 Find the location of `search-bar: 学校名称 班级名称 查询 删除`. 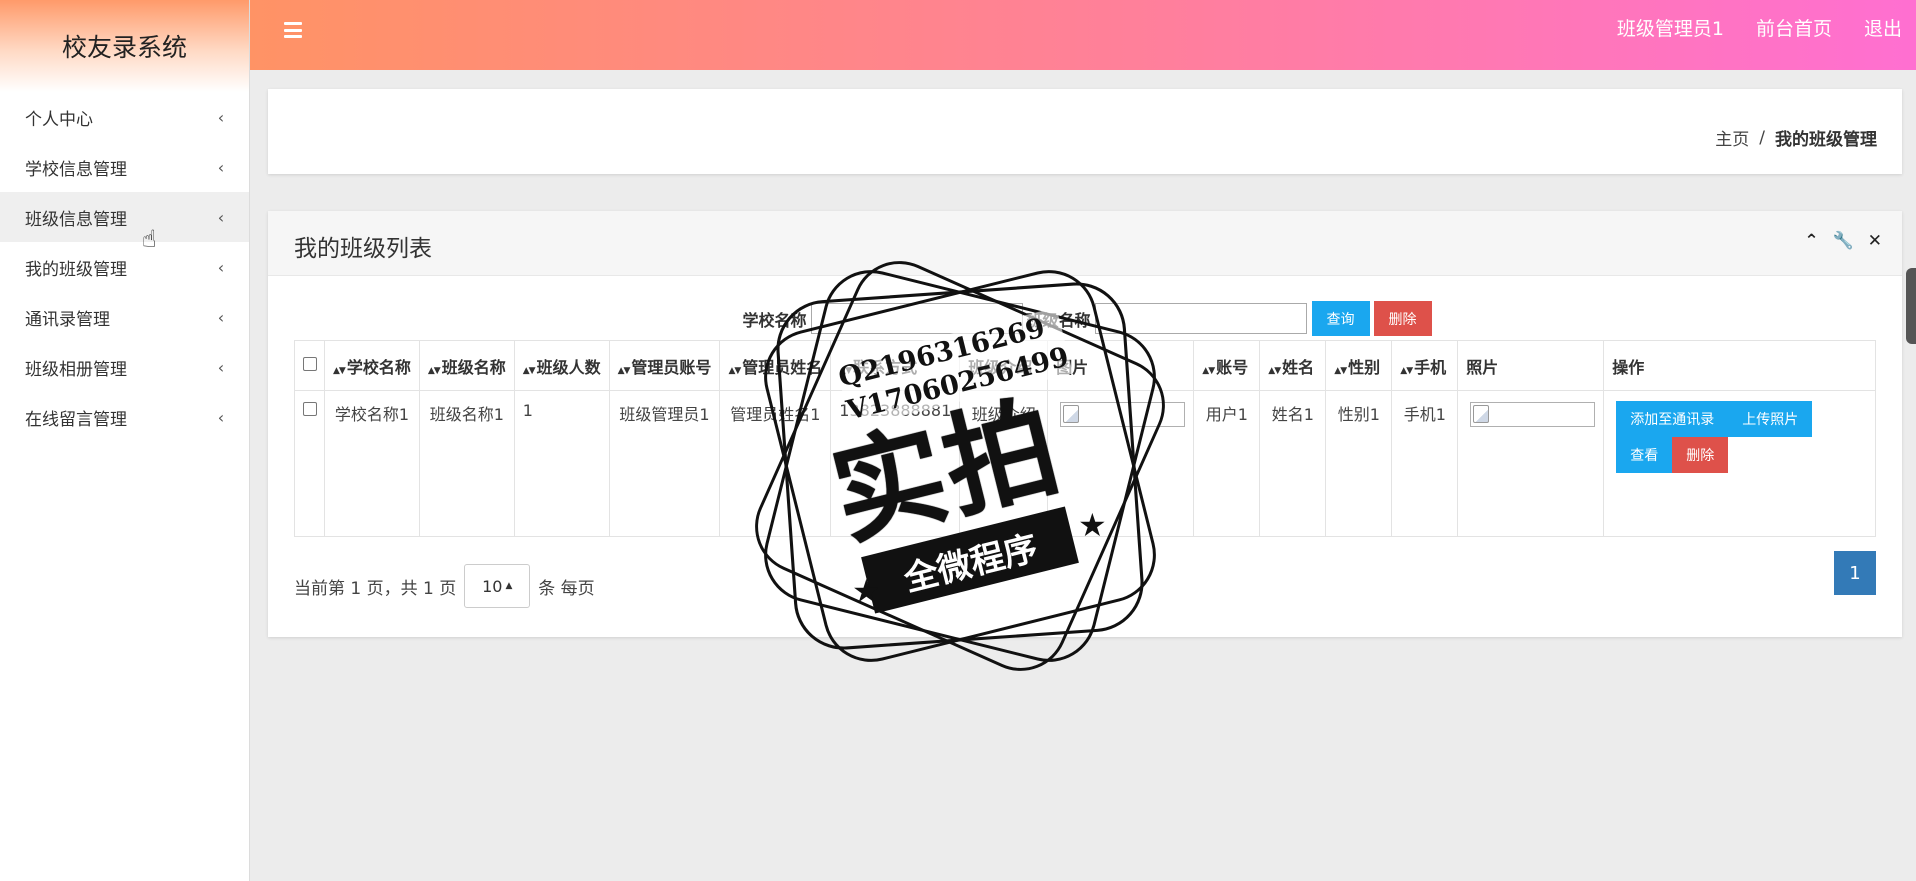

search-bar: 学校名称 班级名称 查询 删除 is located at coordinates (1085, 318).